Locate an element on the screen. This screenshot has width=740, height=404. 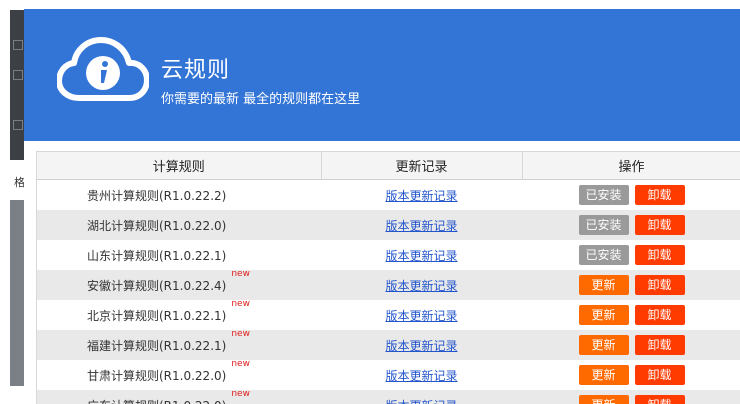
rule-name: 湖北计算规则(R1.0.22.0) is located at coordinates (157, 225).